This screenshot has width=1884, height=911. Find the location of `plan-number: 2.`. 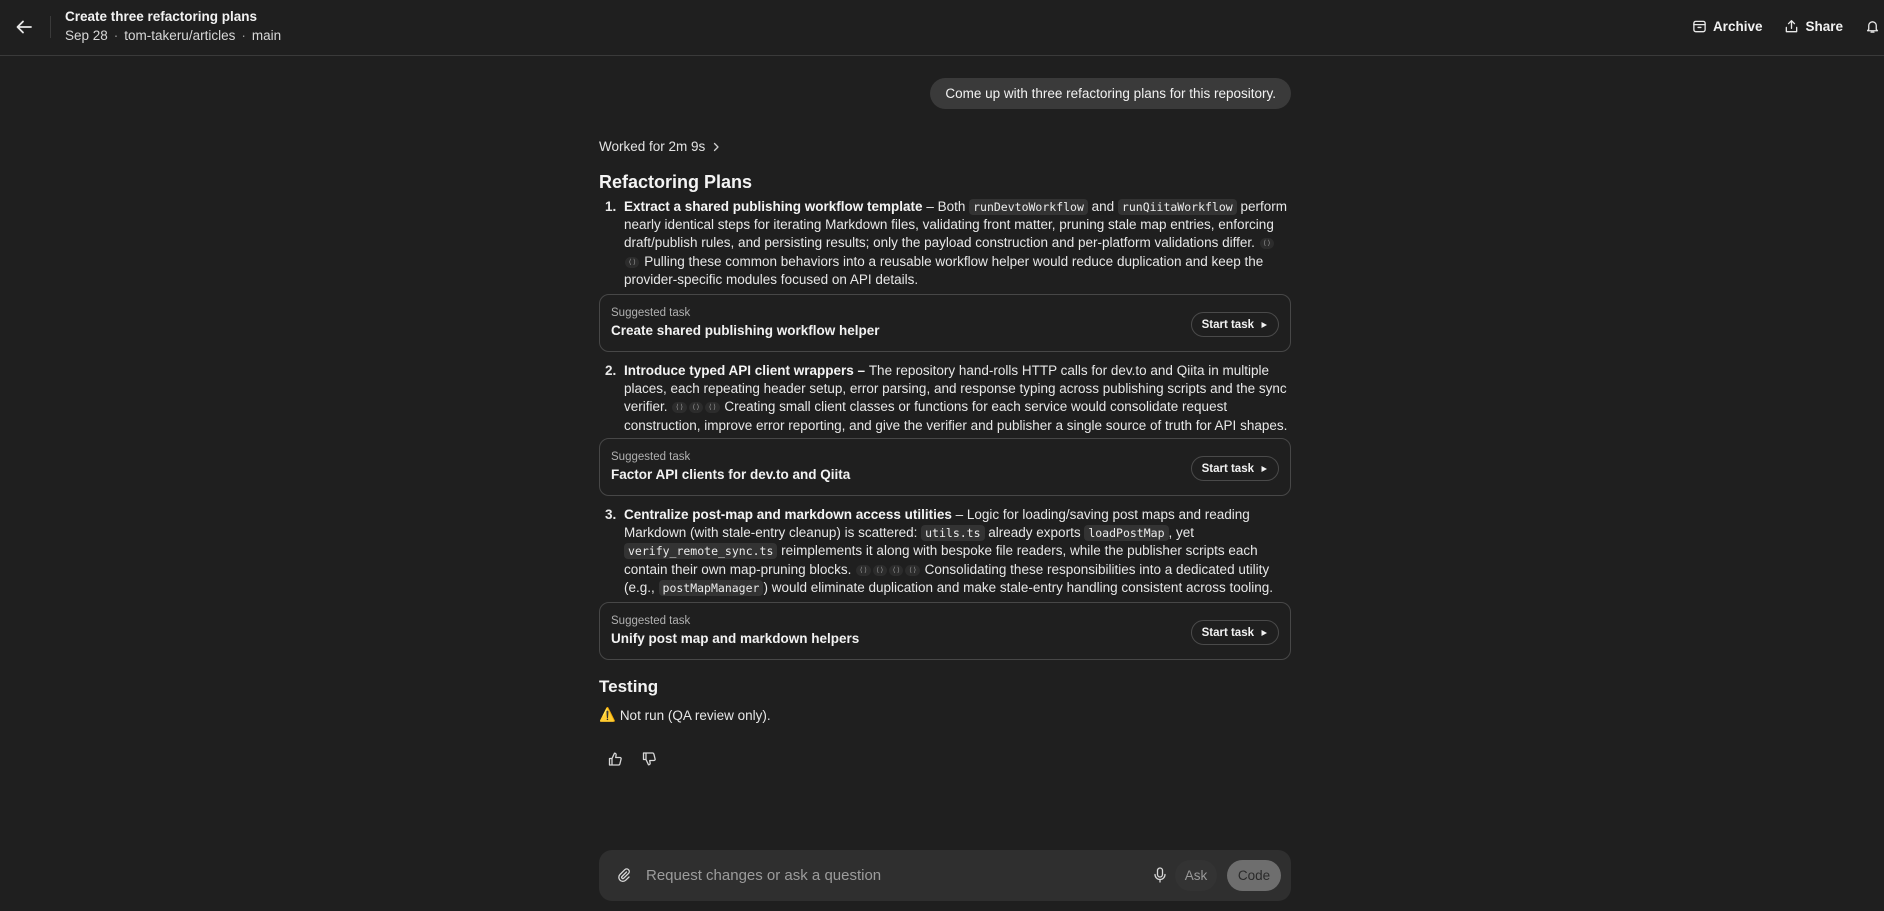

plan-number: 2. is located at coordinates (611, 370).